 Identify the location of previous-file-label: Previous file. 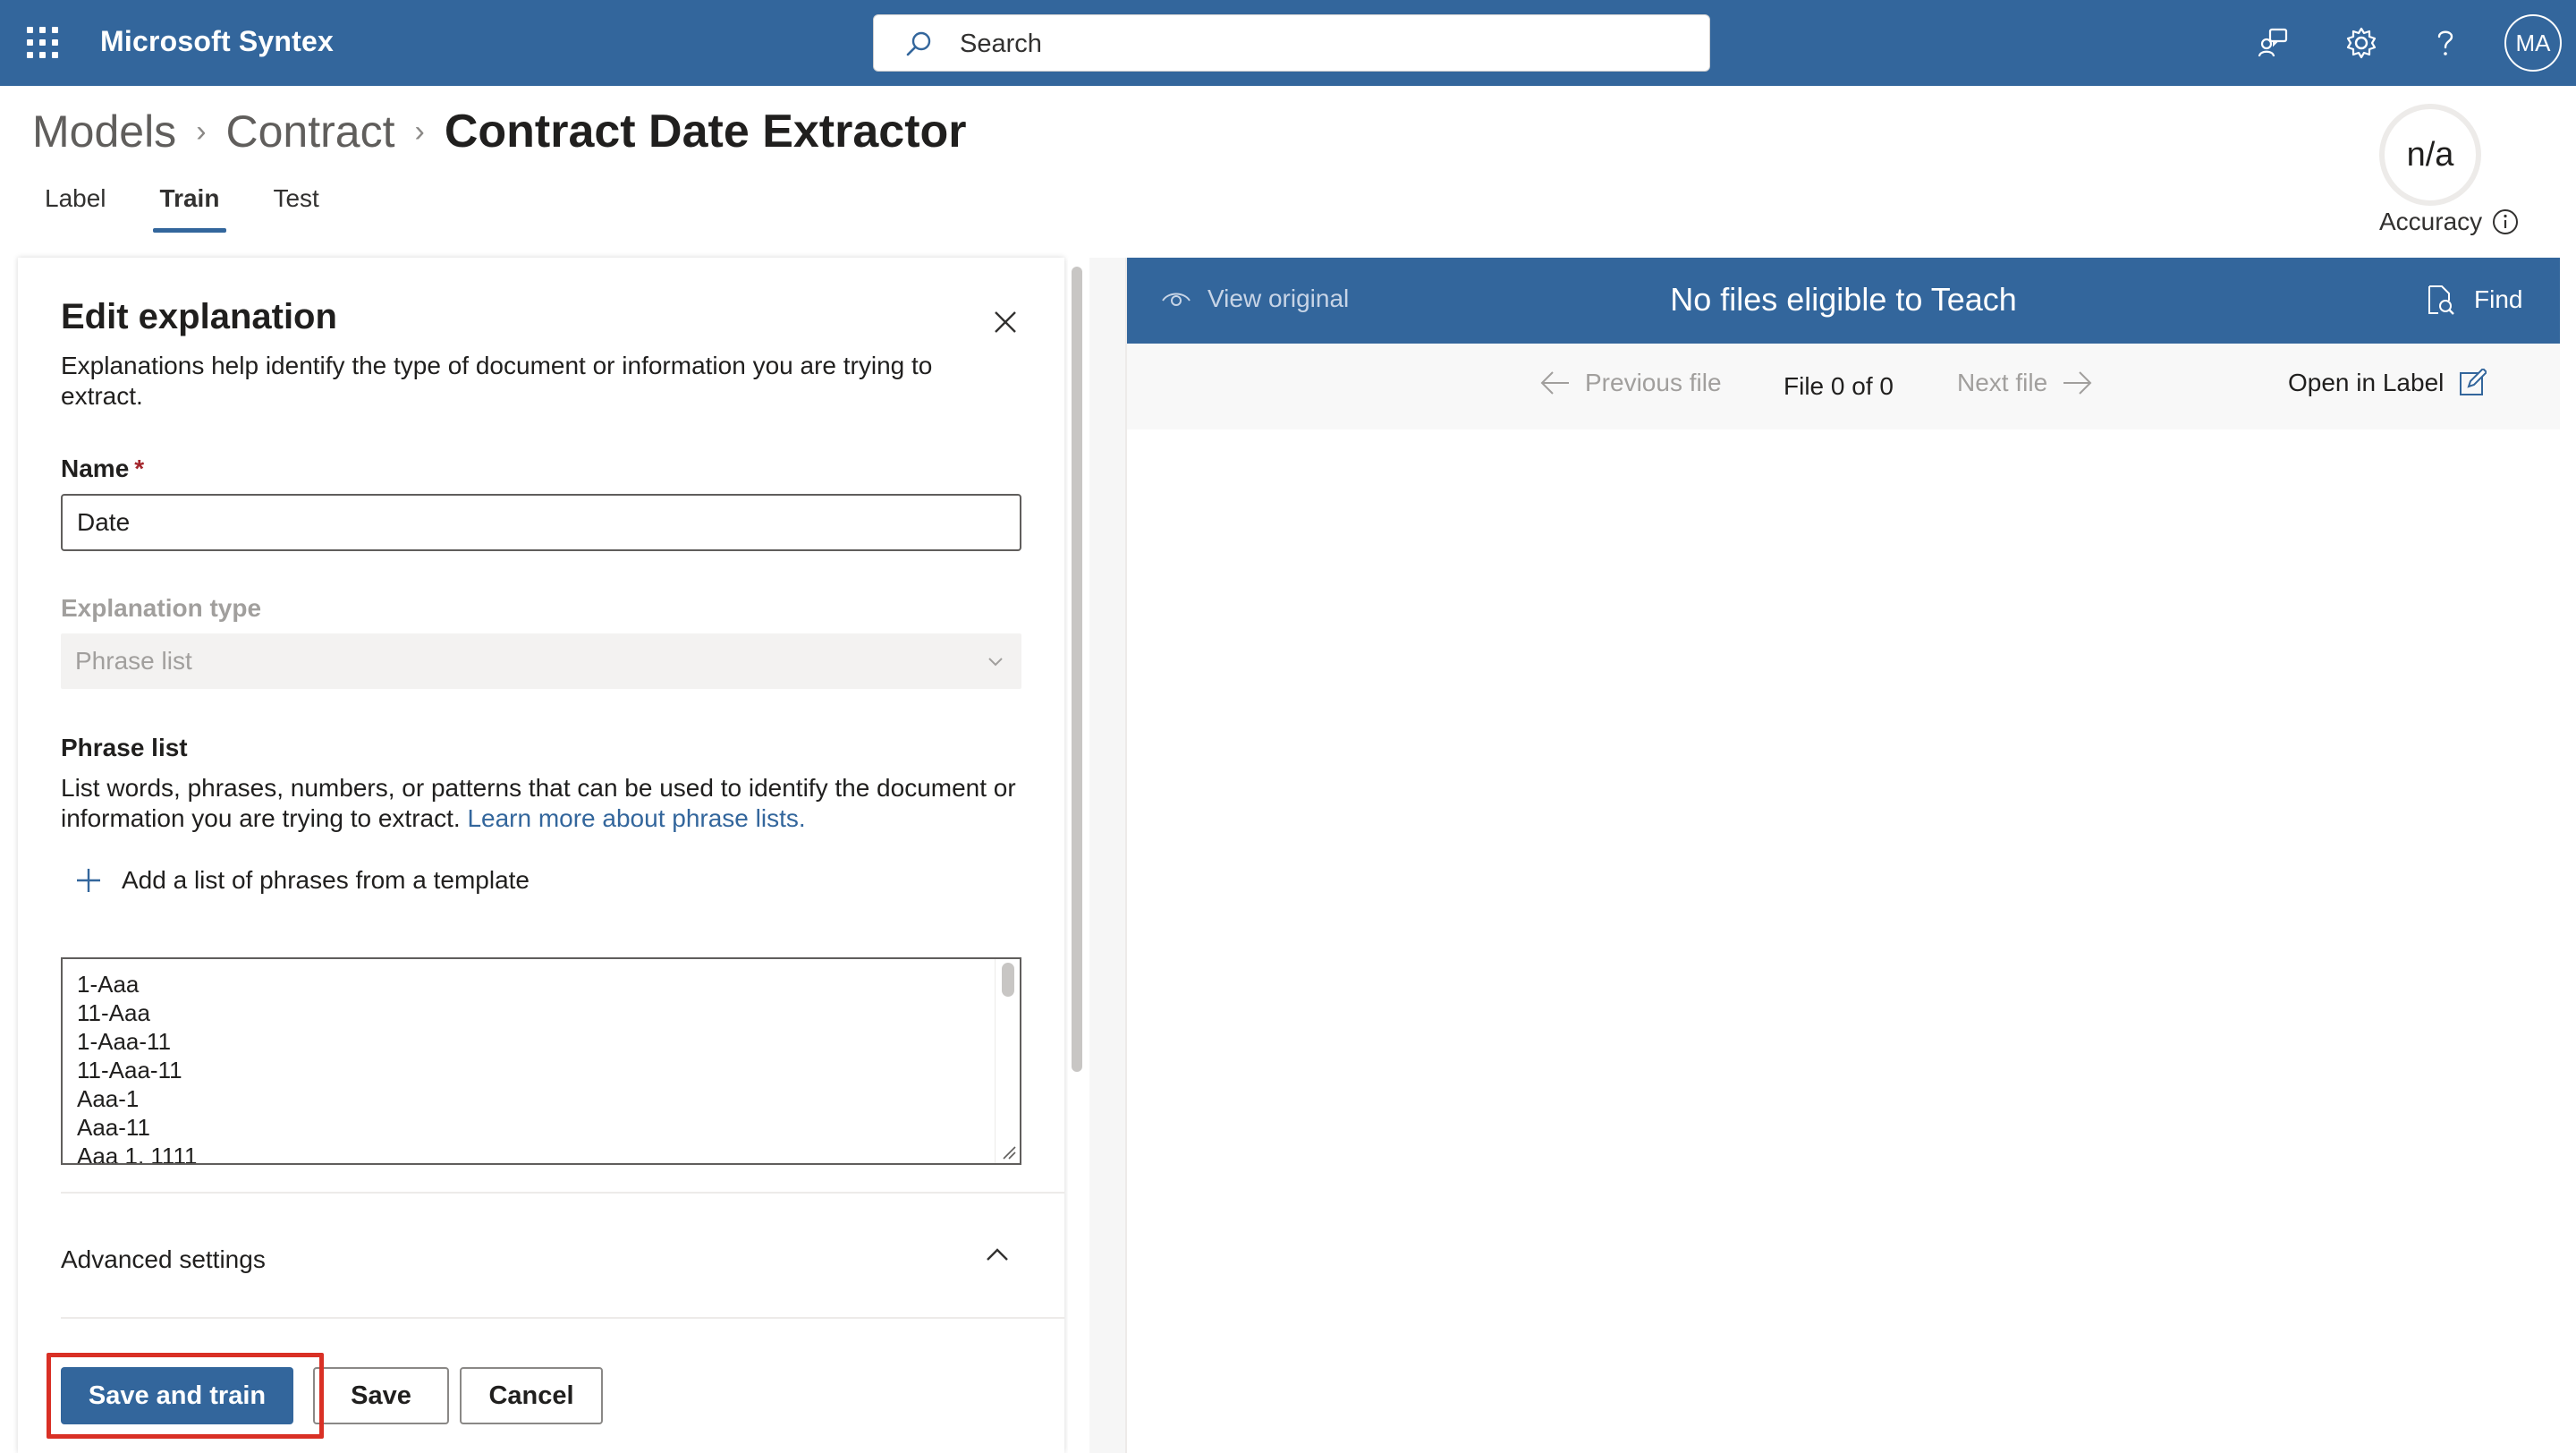
(1653, 382).